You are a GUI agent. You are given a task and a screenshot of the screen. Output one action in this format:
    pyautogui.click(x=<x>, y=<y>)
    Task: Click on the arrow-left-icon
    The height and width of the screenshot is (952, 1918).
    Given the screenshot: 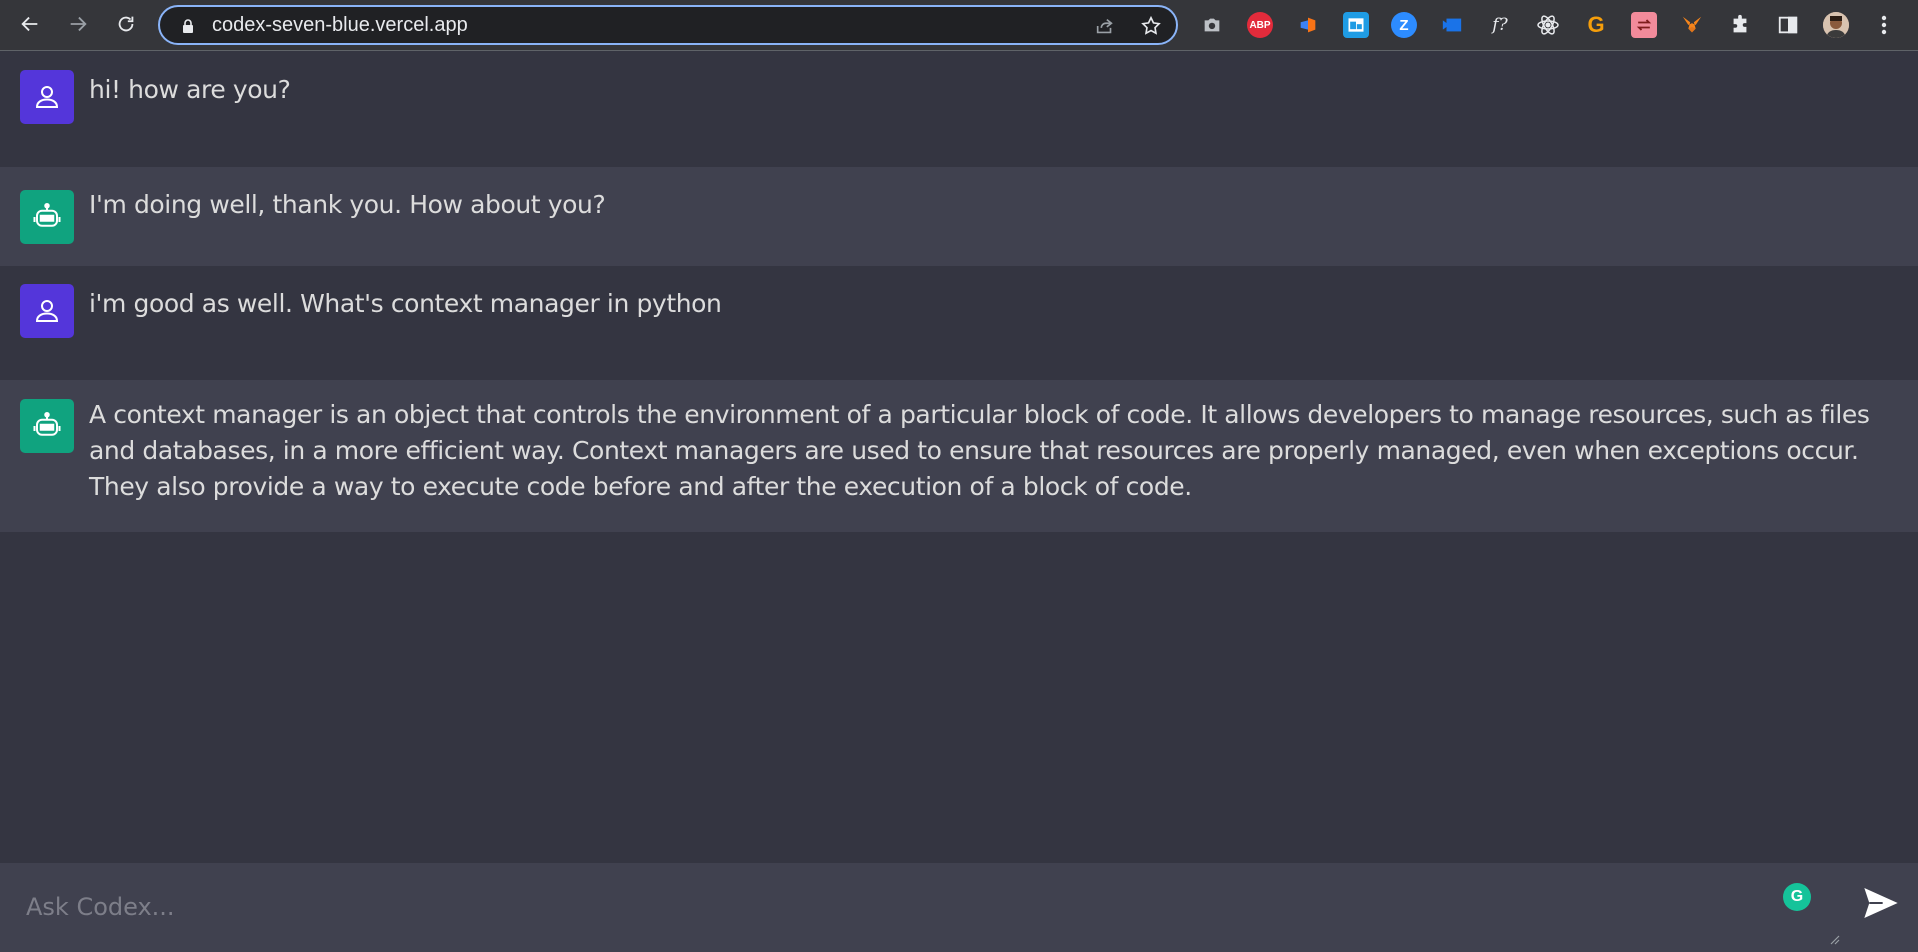 What is the action you would take?
    pyautogui.click(x=29, y=24)
    